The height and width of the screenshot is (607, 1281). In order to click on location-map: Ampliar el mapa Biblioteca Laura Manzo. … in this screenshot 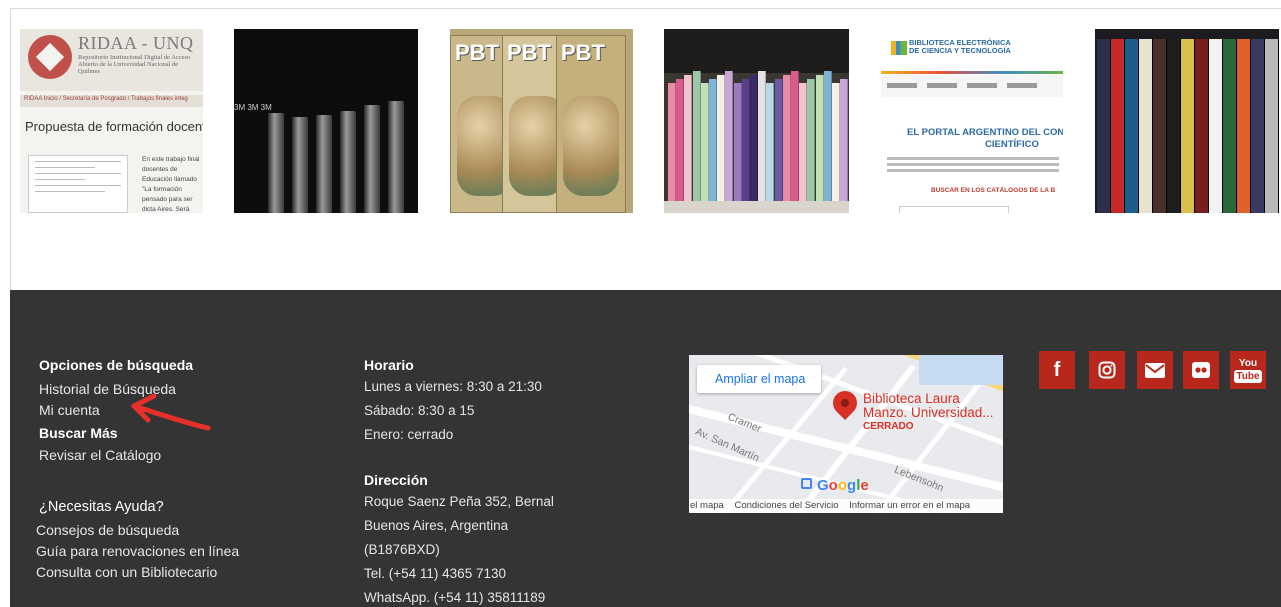, I will do `click(846, 434)`.